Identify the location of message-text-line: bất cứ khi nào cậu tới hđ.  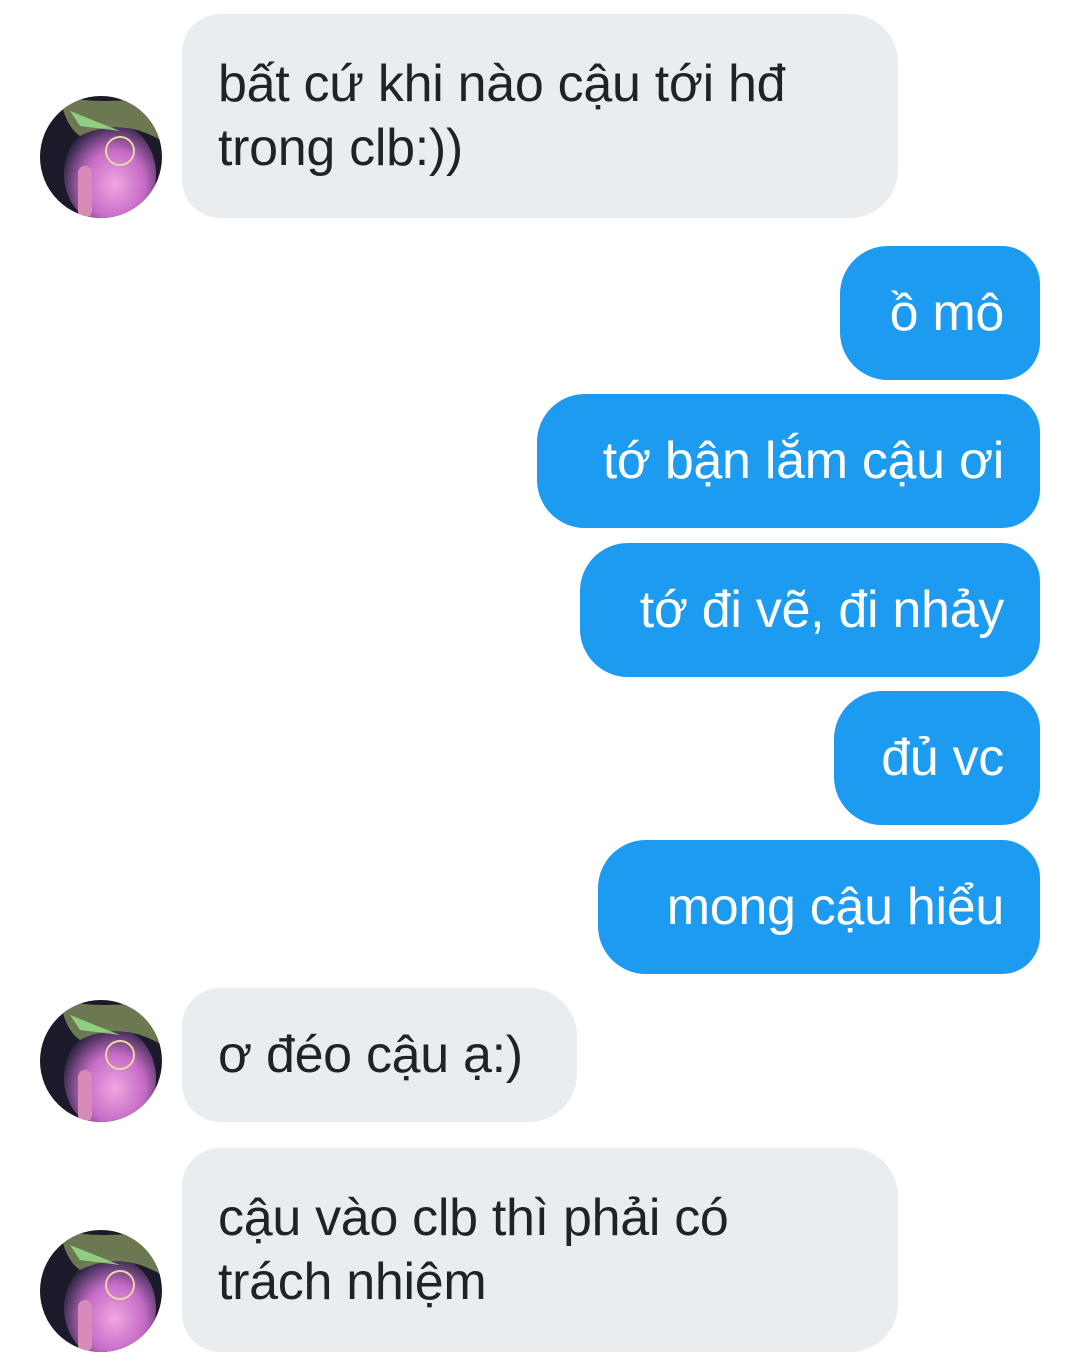
(502, 84).